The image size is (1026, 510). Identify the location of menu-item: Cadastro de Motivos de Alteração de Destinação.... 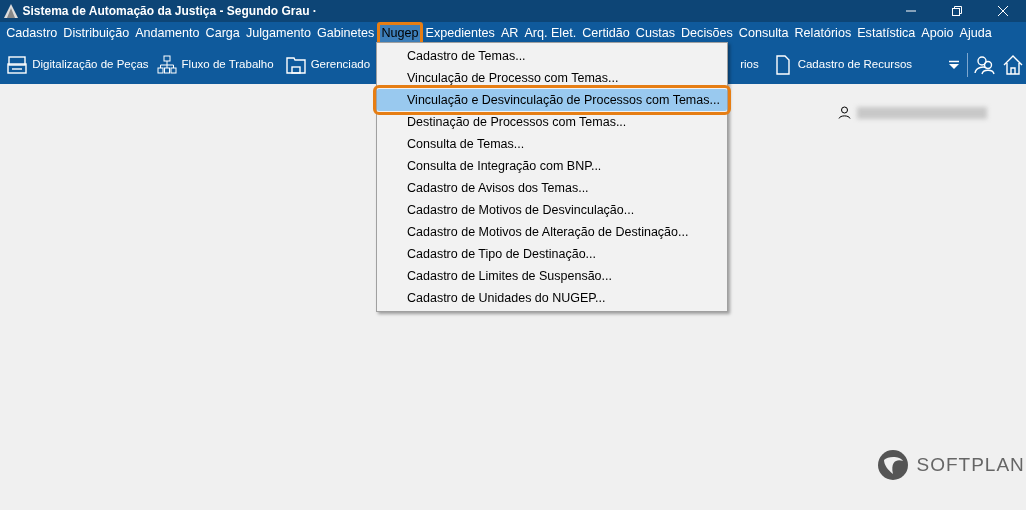
(552, 232).